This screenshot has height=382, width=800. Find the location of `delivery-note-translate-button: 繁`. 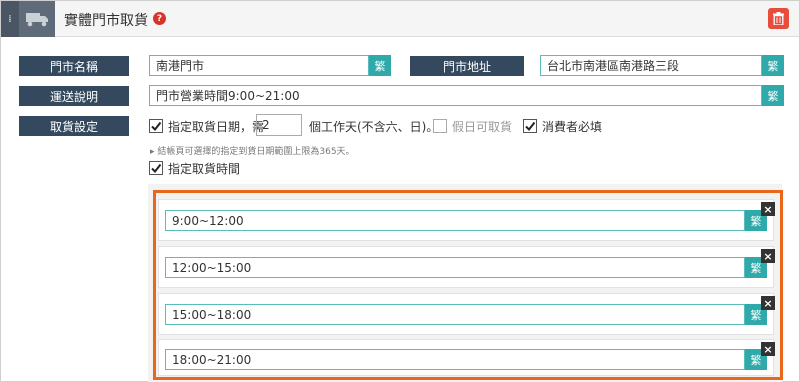

delivery-note-translate-button: 繁 is located at coordinates (773, 95).